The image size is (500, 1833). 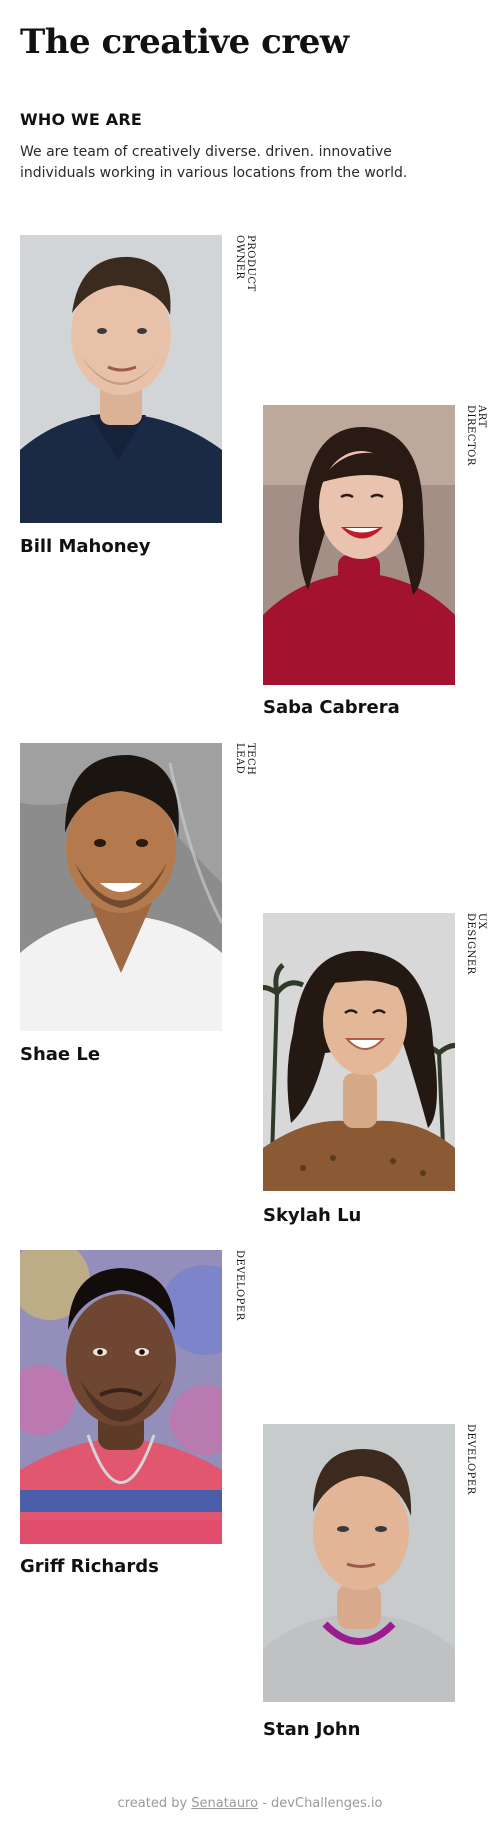 What do you see at coordinates (152, 1803) in the screenshot?
I see `footer-prefix: created by` at bounding box center [152, 1803].